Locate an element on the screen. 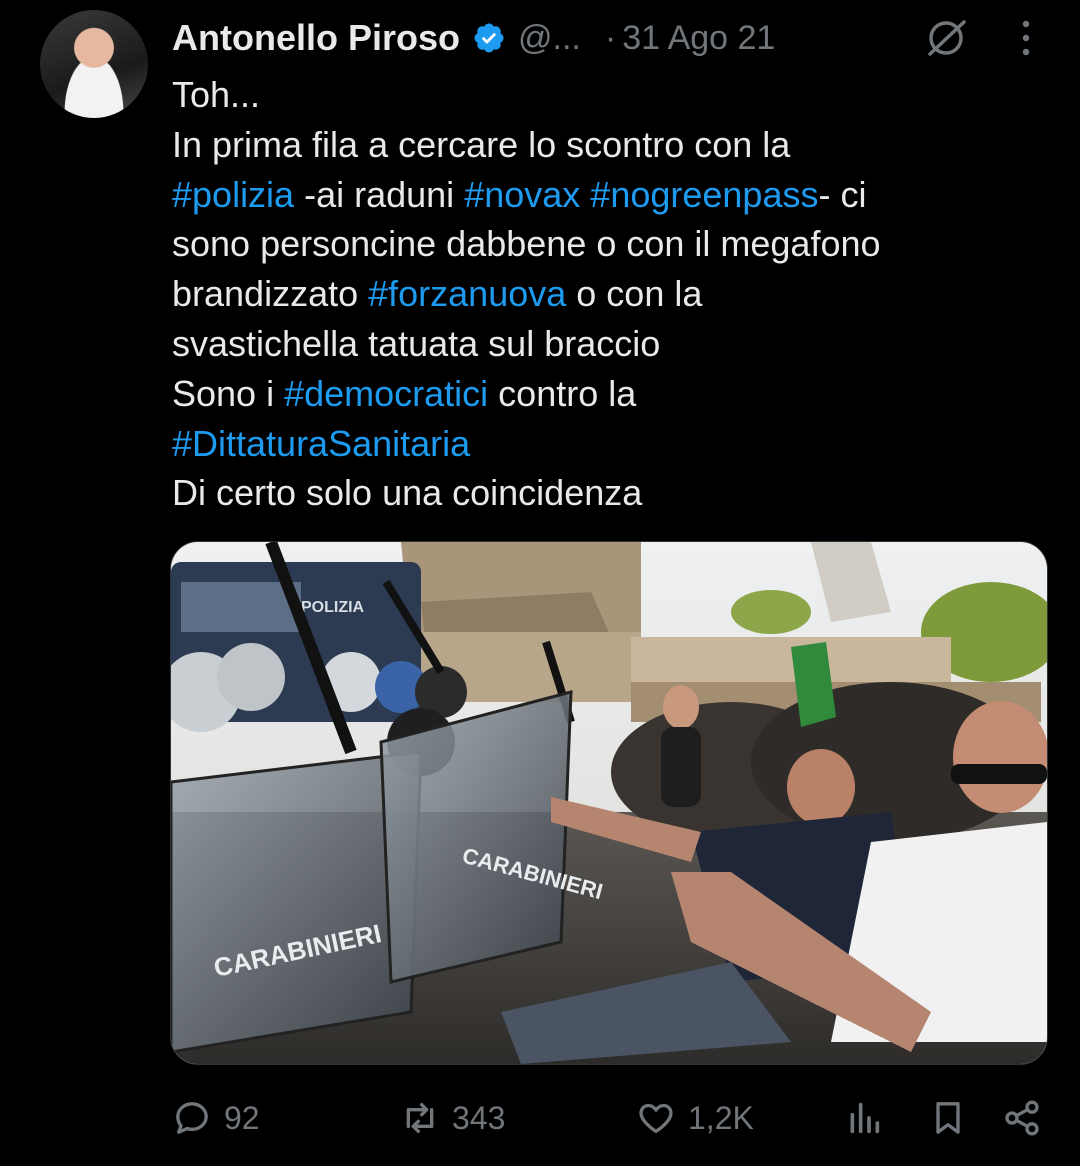 Image resolution: width=1080 pixels, height=1166 pixels. bookmark-button is located at coordinates (948, 1118).